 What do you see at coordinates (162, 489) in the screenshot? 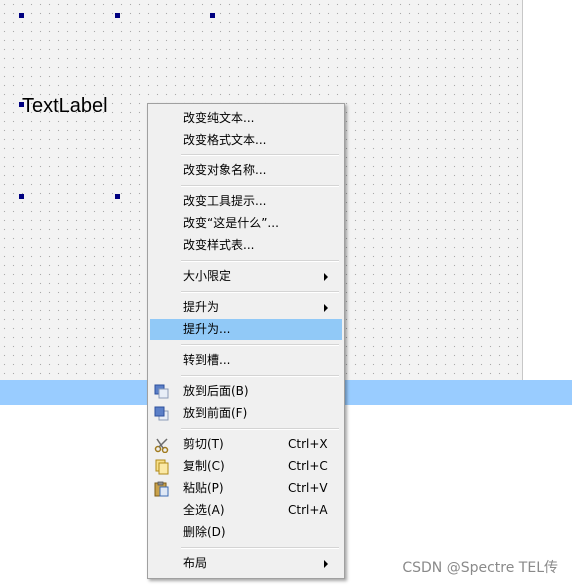
I see `paste-icon` at bounding box center [162, 489].